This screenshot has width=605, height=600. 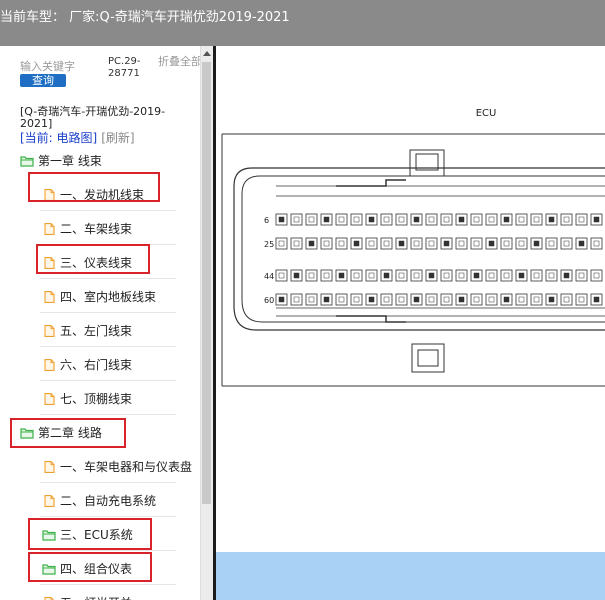 What do you see at coordinates (269, 244) in the screenshot?
I see `pin-row-label: 25` at bounding box center [269, 244].